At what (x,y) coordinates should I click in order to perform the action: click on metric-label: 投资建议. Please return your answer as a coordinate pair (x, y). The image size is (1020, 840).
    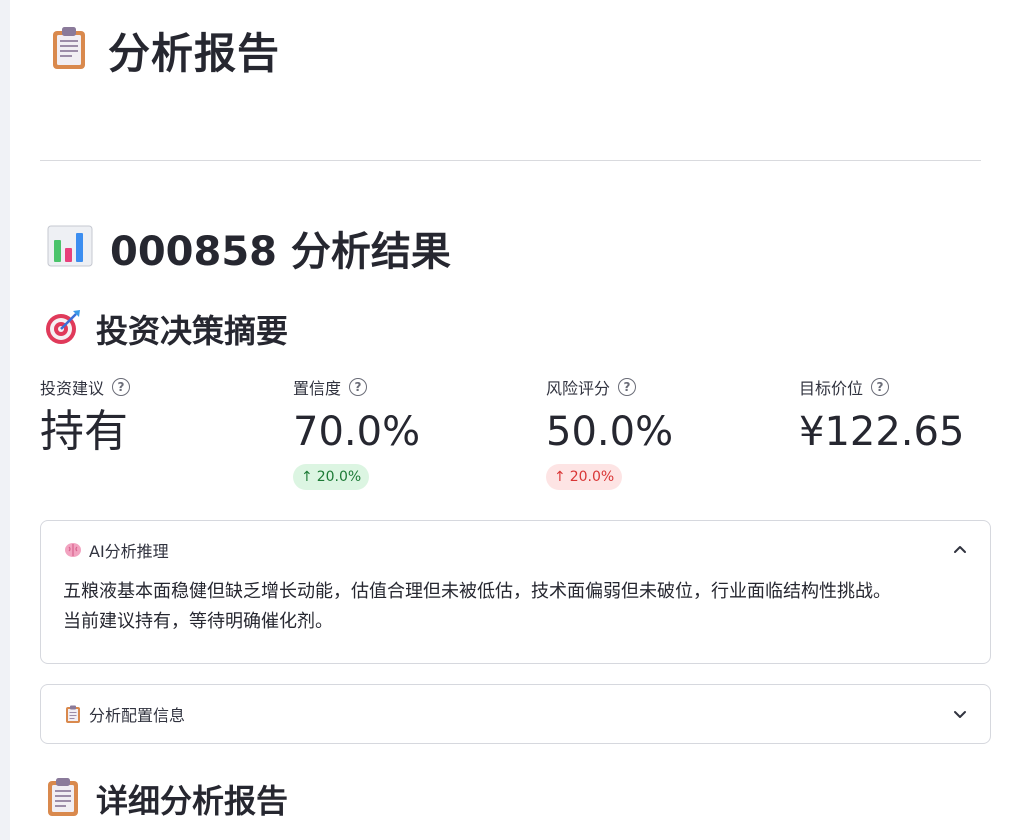
    Looking at the image, I should click on (72, 388).